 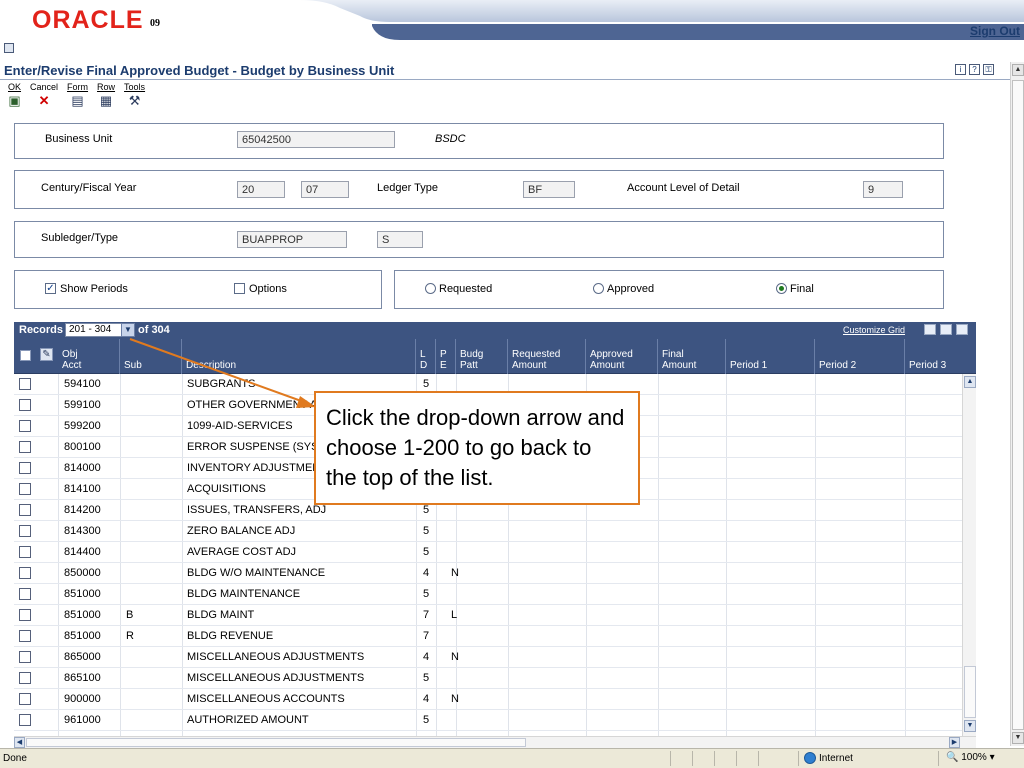 What do you see at coordinates (598, 288) in the screenshot?
I see `approved-radio` at bounding box center [598, 288].